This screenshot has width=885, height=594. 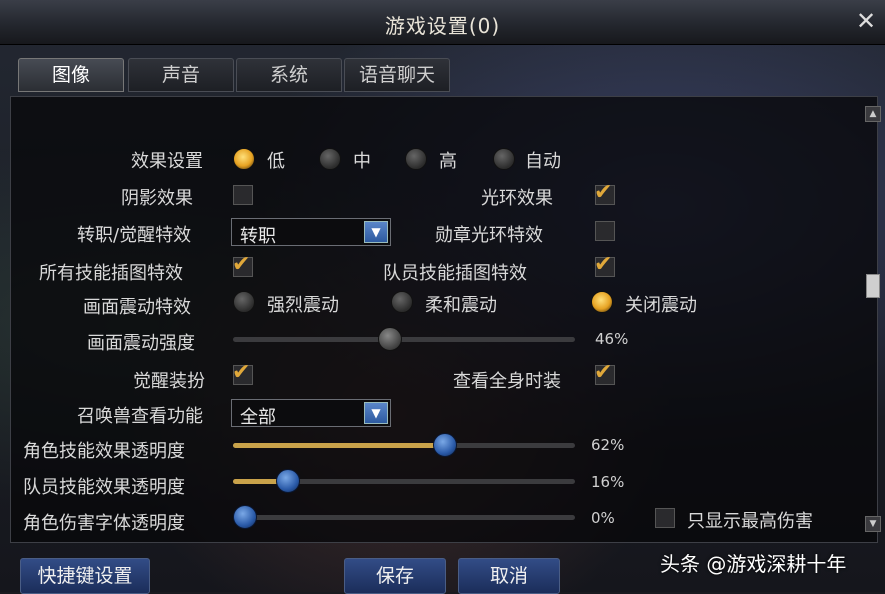 I want to click on party-skill-alpha-slider, so click(x=404, y=481).